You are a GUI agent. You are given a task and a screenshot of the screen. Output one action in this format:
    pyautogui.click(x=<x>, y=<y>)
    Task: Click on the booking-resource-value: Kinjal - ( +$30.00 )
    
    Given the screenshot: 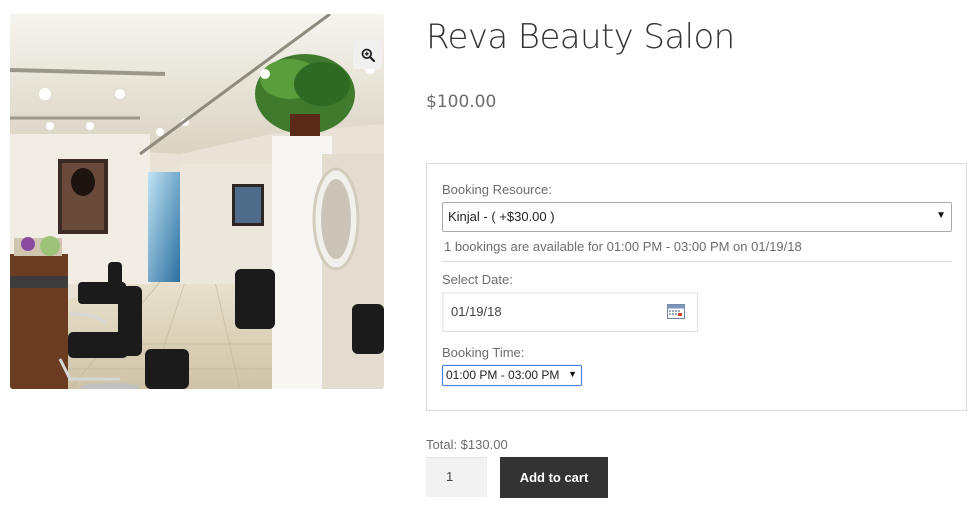 What is the action you would take?
    pyautogui.click(x=501, y=216)
    